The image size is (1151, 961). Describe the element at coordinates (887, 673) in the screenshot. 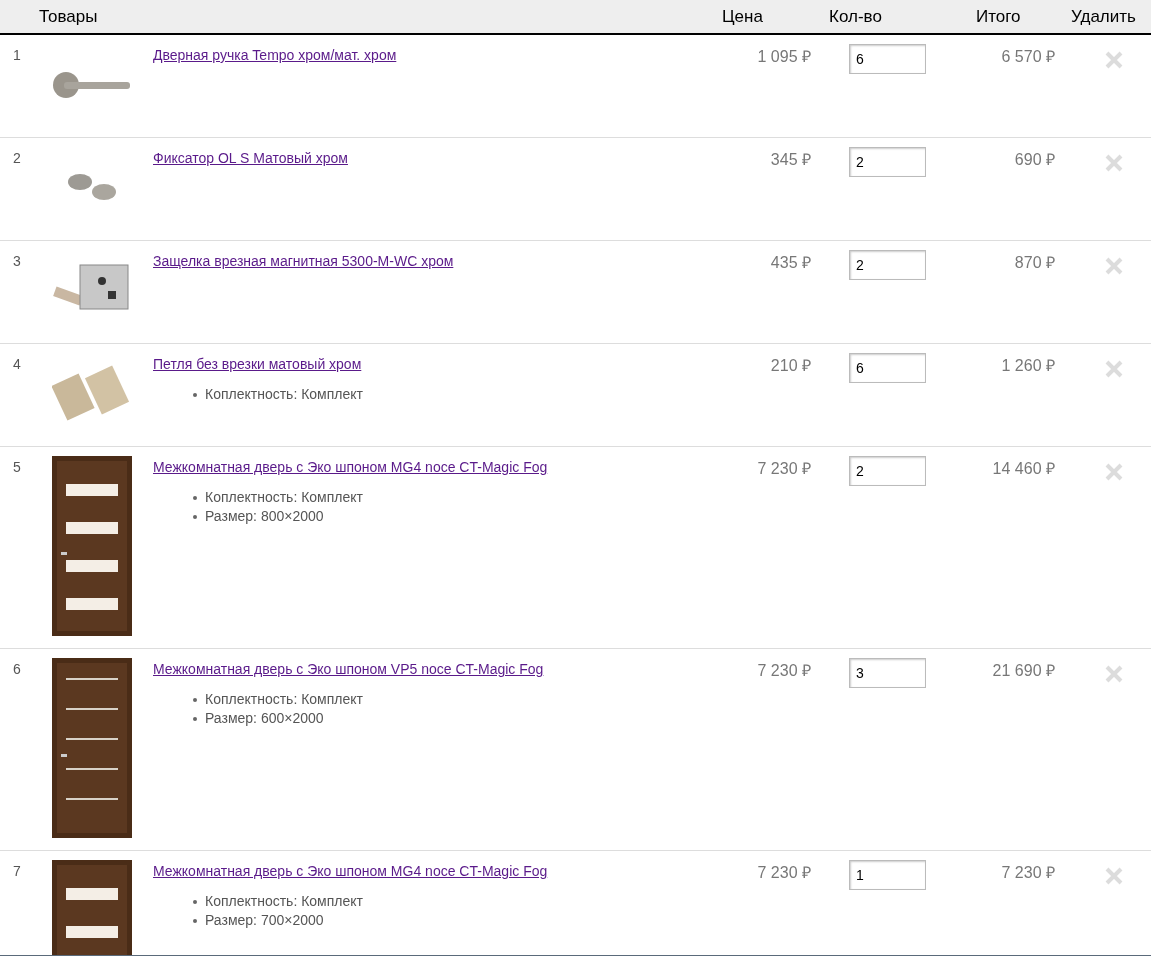

I see `quantity-field: 3` at that location.